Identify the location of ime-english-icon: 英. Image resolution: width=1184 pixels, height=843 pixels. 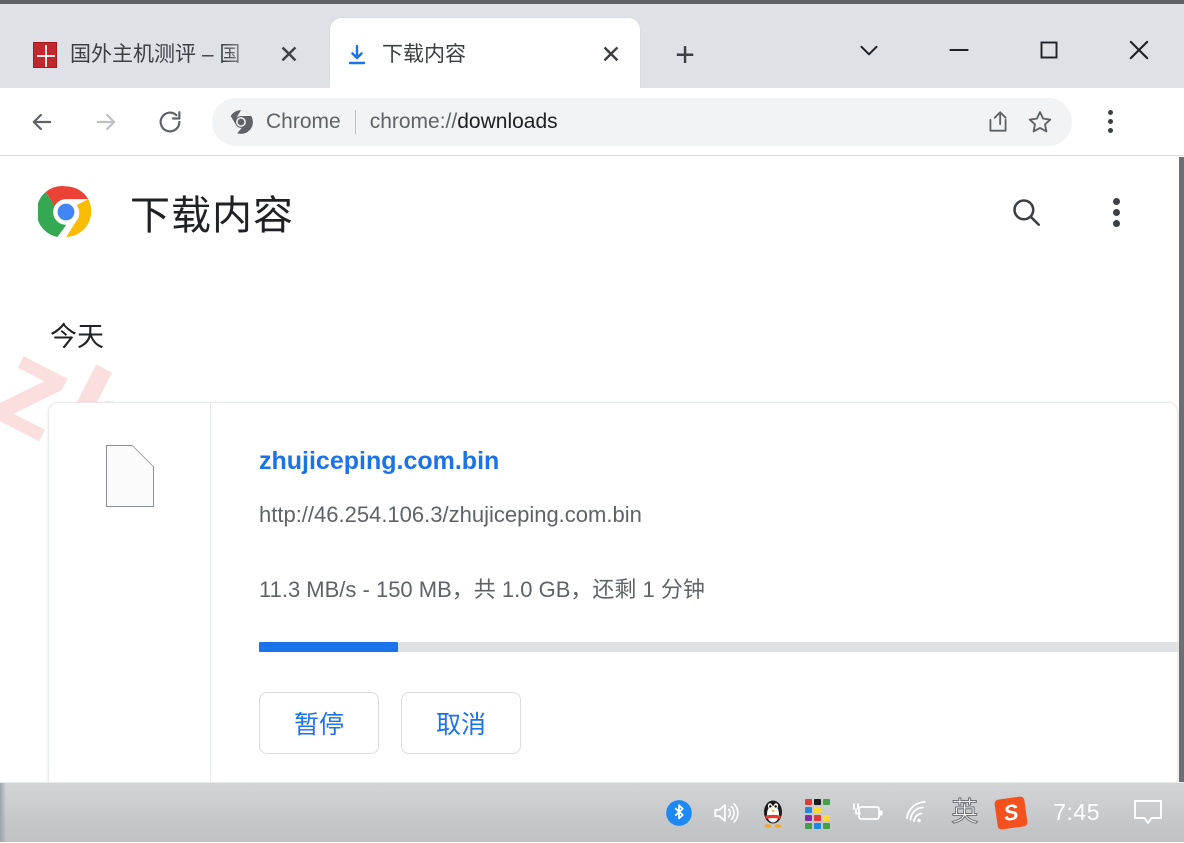
(964, 813).